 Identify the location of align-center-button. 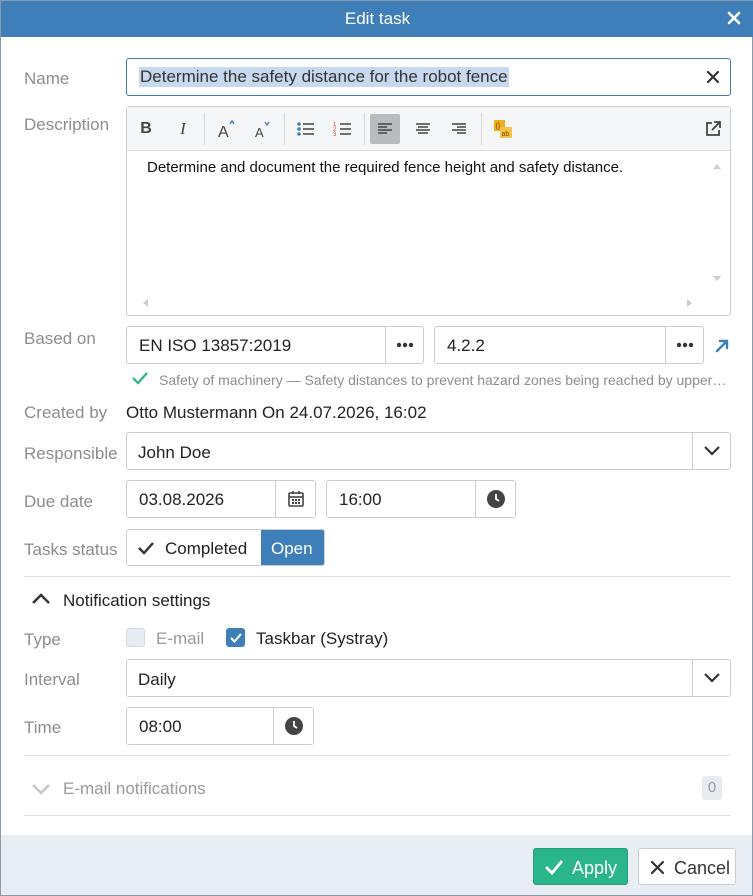
(423, 129).